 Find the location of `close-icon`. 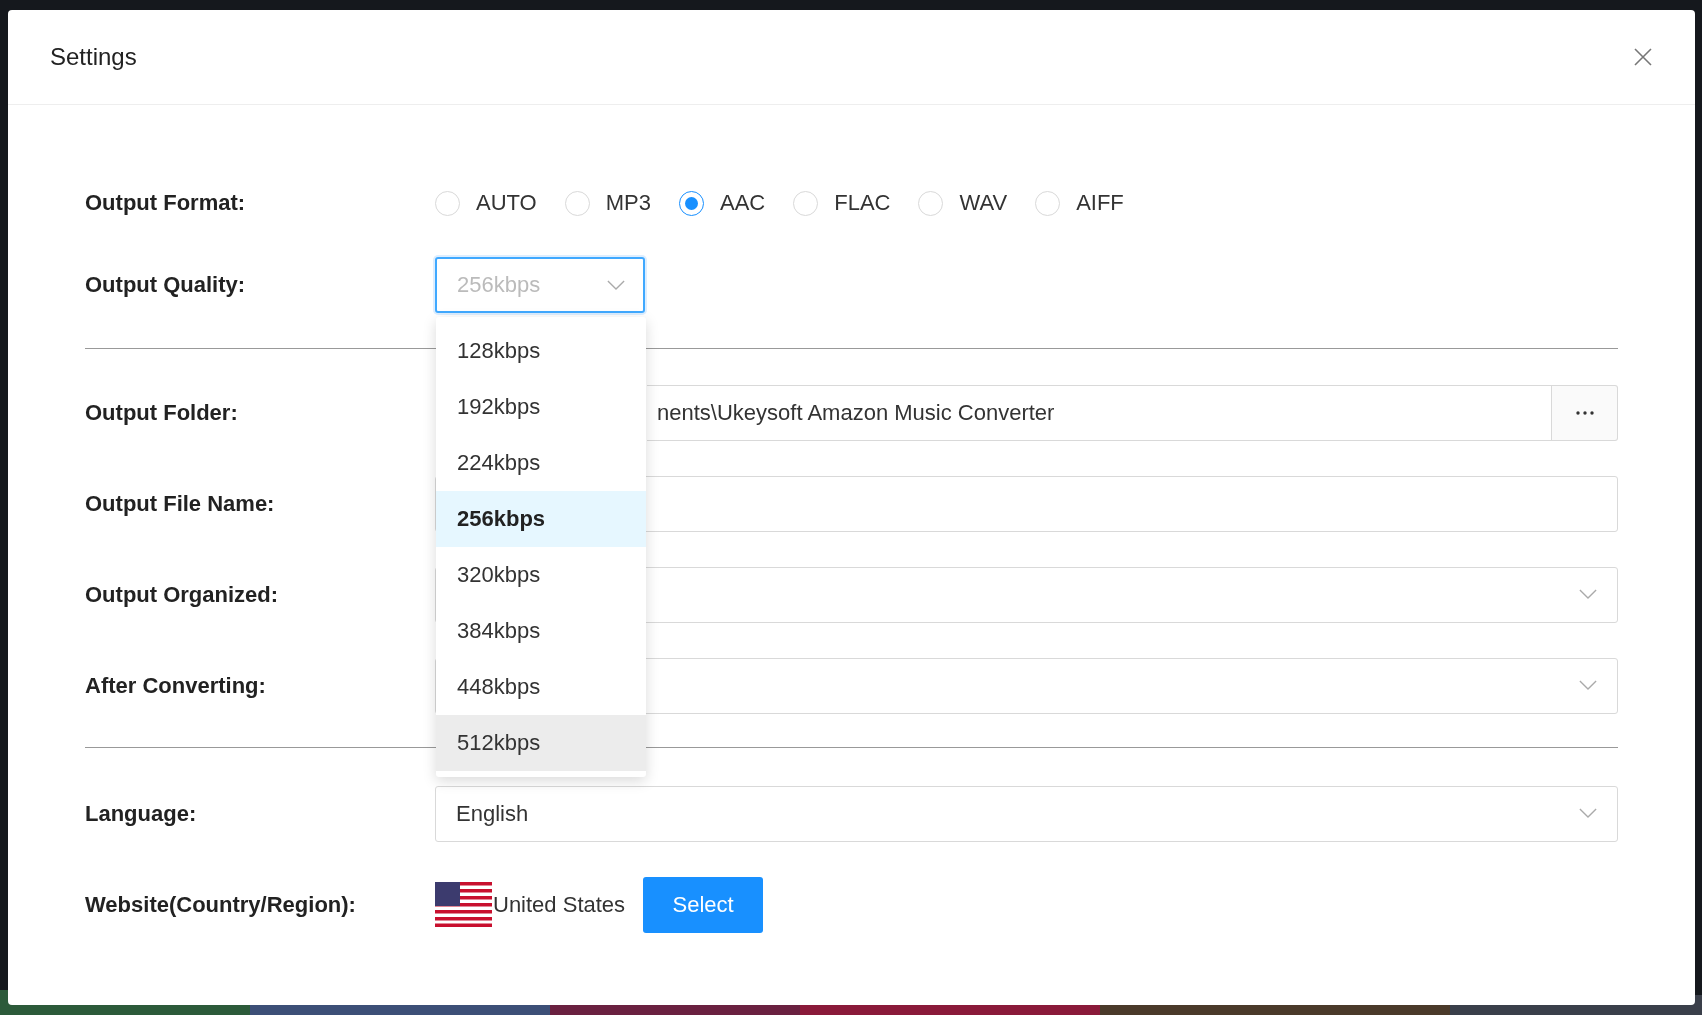

close-icon is located at coordinates (1643, 57).